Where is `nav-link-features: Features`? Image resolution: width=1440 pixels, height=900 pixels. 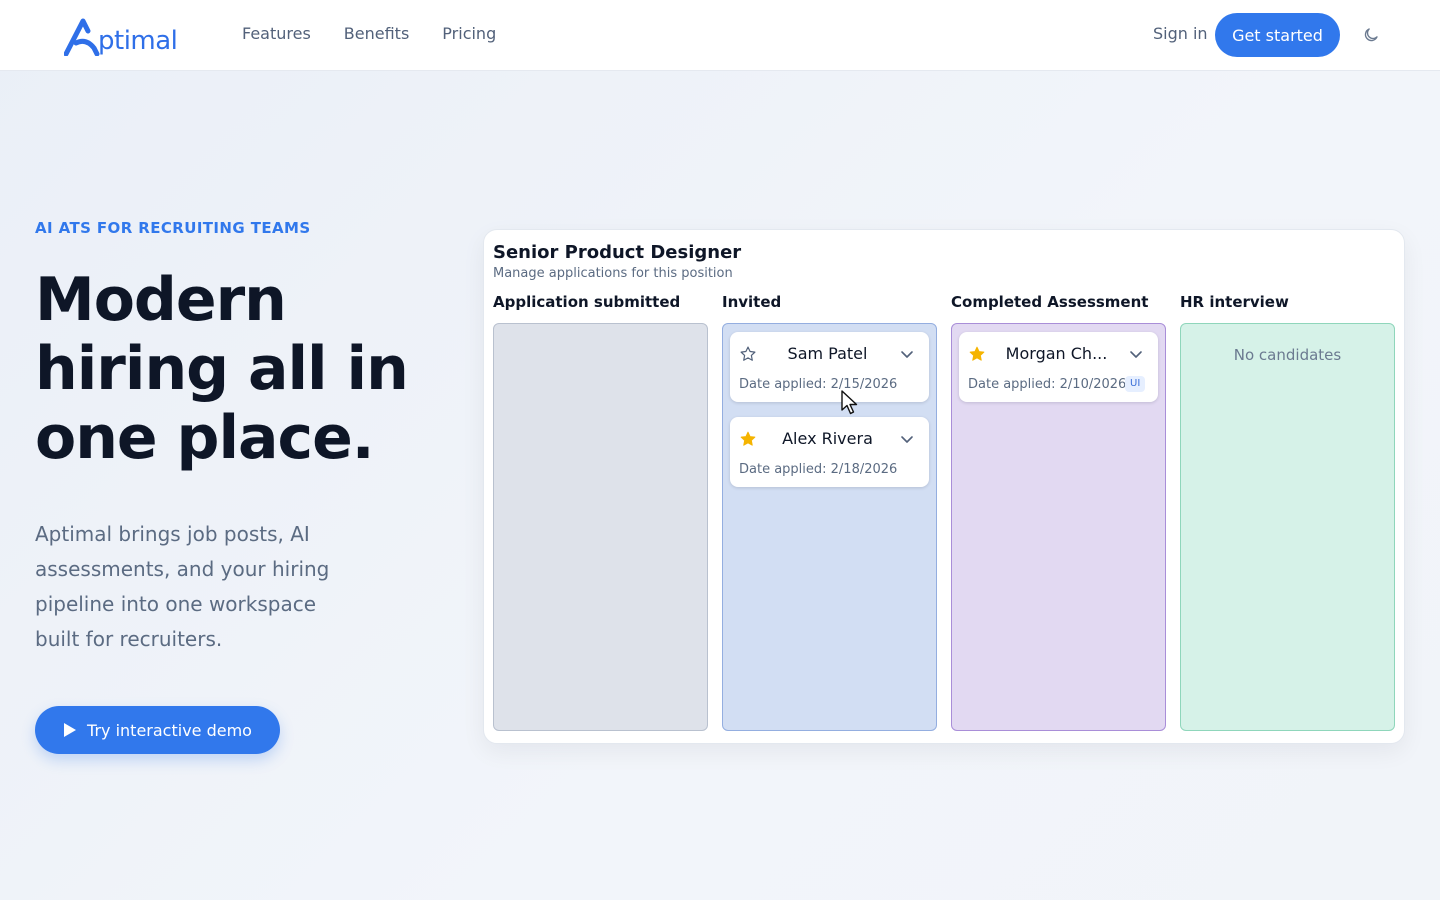
nav-link-features: Features is located at coordinates (276, 34).